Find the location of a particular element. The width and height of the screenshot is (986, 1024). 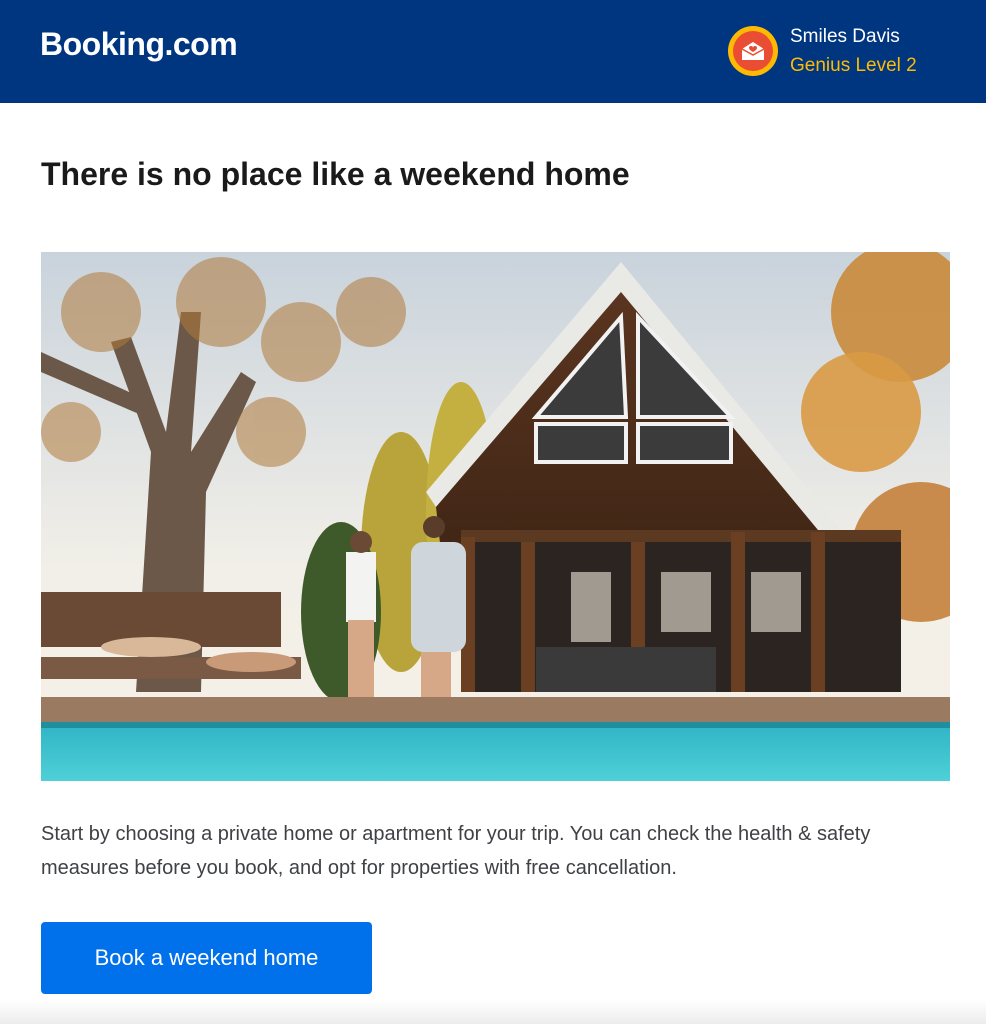

genius-envelope-icon is located at coordinates (753, 51).